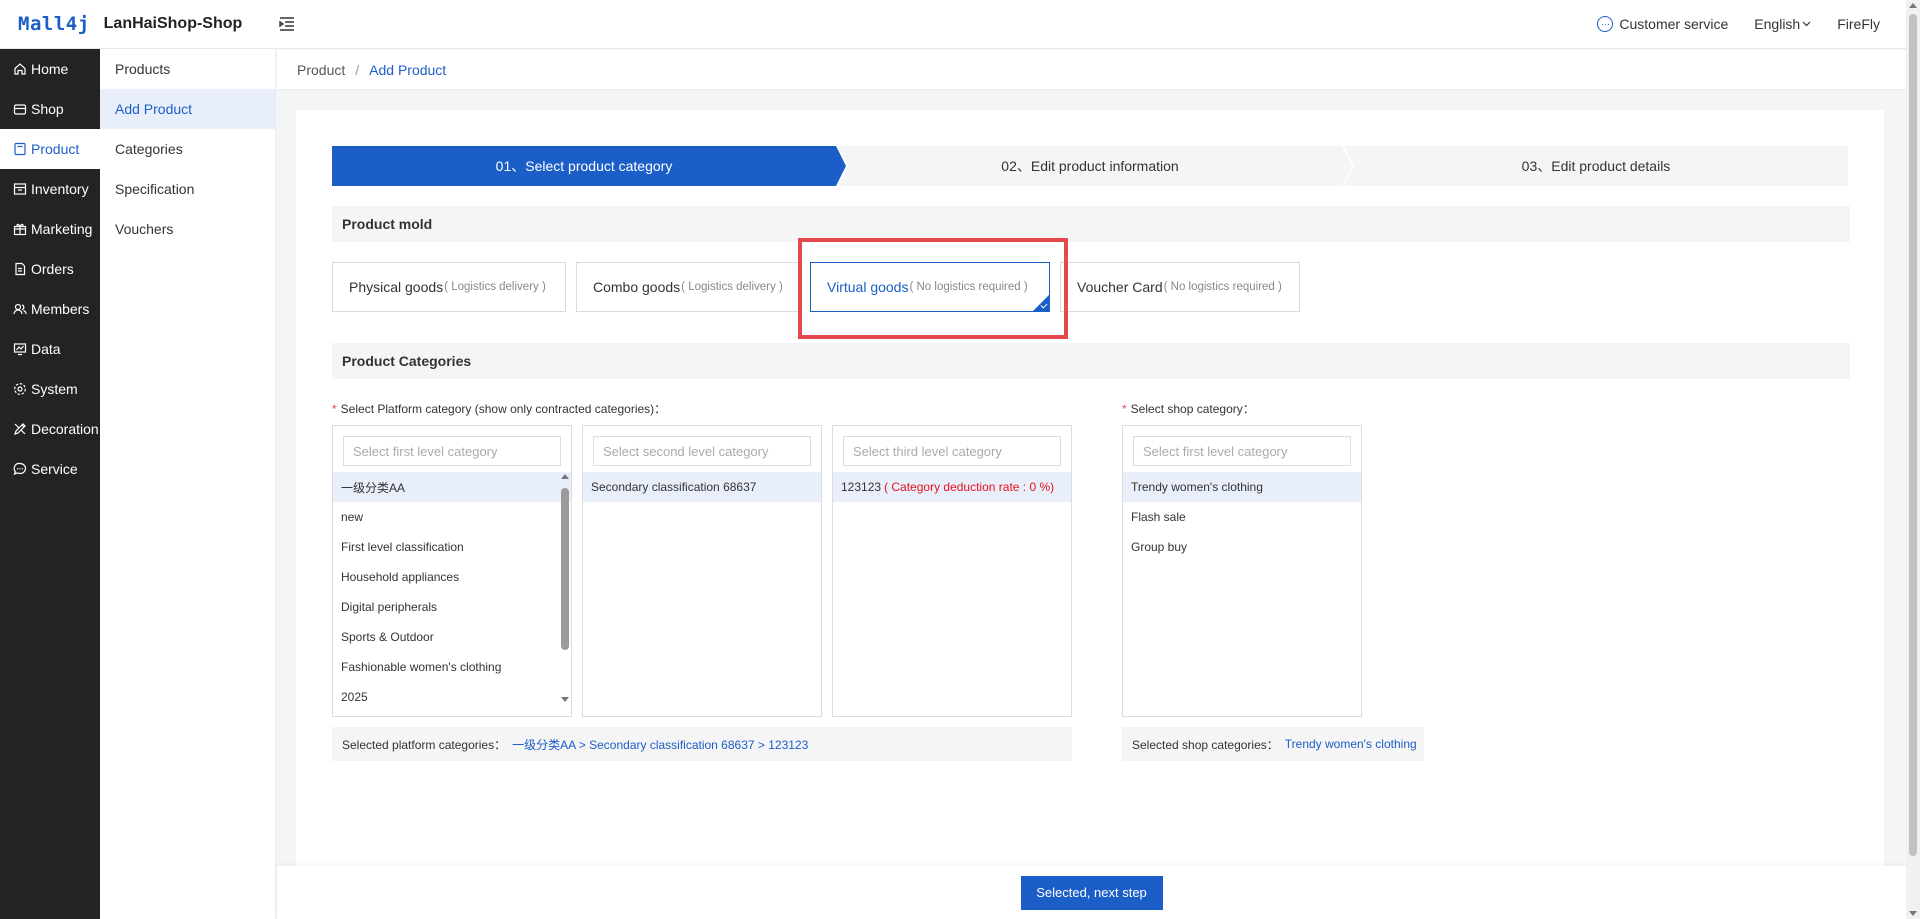 The width and height of the screenshot is (1920, 919). I want to click on product-mold-heading: Product mold, so click(1091, 224).